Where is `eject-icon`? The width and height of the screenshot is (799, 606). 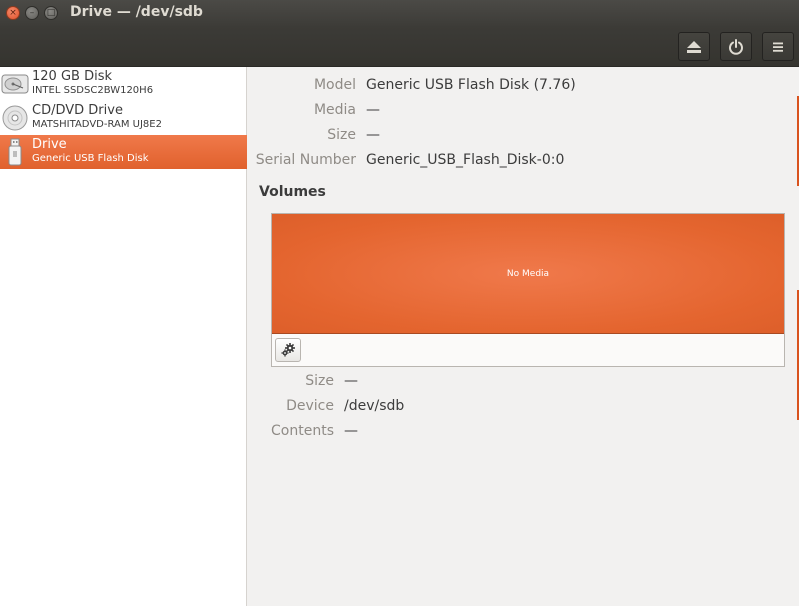
eject-icon is located at coordinates (694, 46).